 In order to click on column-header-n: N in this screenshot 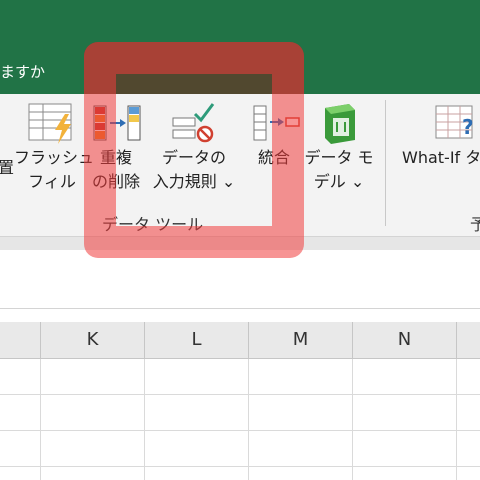, I will do `click(404, 340)`.